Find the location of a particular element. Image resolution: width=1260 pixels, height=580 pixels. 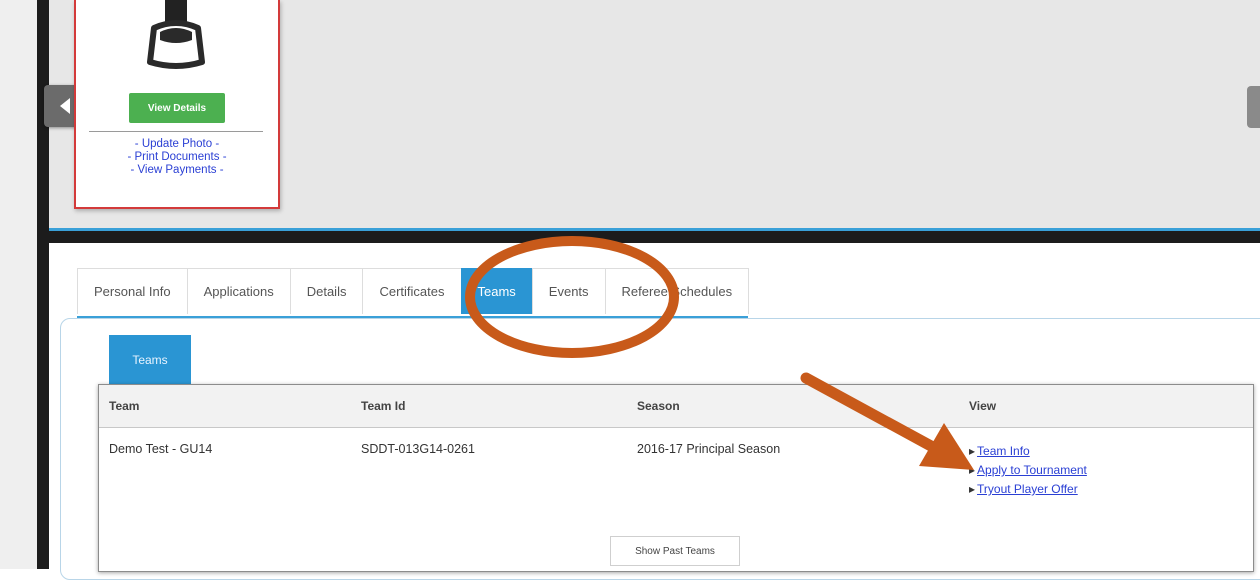

team-info-link: Team Info is located at coordinates (1028, 451).